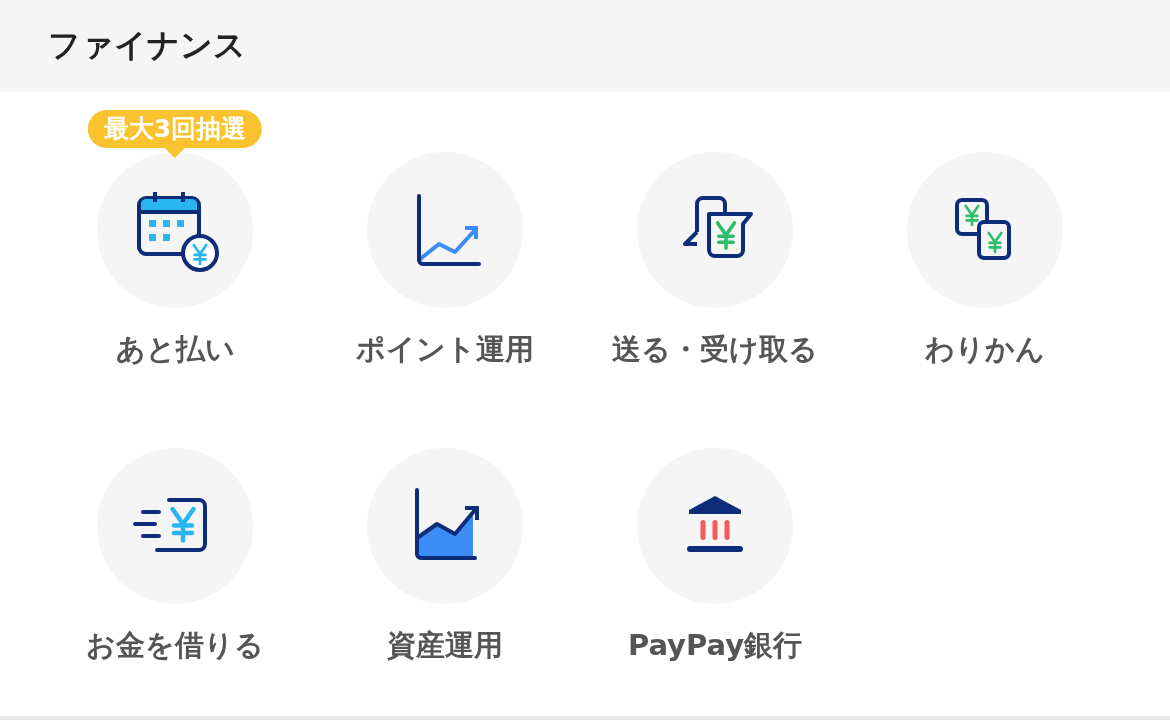 The height and width of the screenshot is (720, 1170). Describe the element at coordinates (715, 646) in the screenshot. I see `service-label: PayPay銀行` at that location.